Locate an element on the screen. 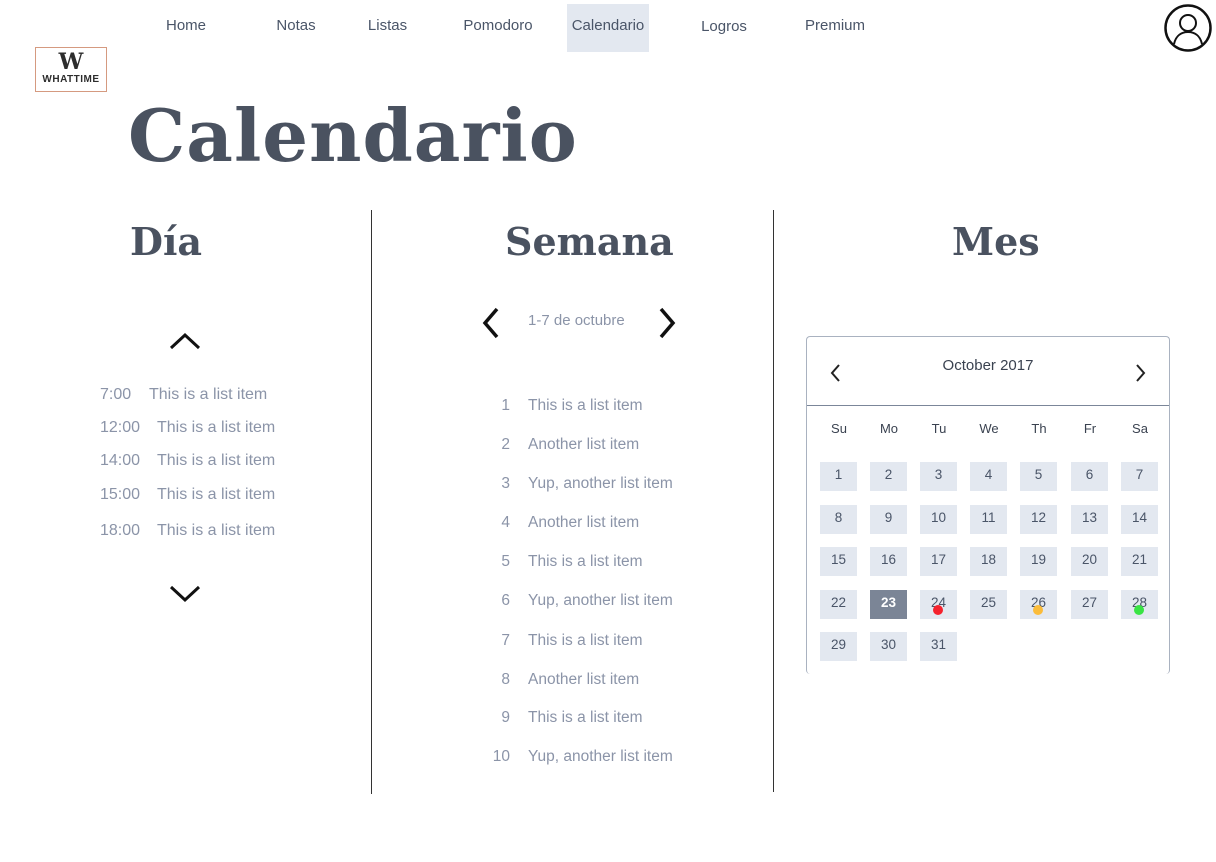 The height and width of the screenshot is (862, 1216). day-item-time: 14:00 is located at coordinates (120, 460).